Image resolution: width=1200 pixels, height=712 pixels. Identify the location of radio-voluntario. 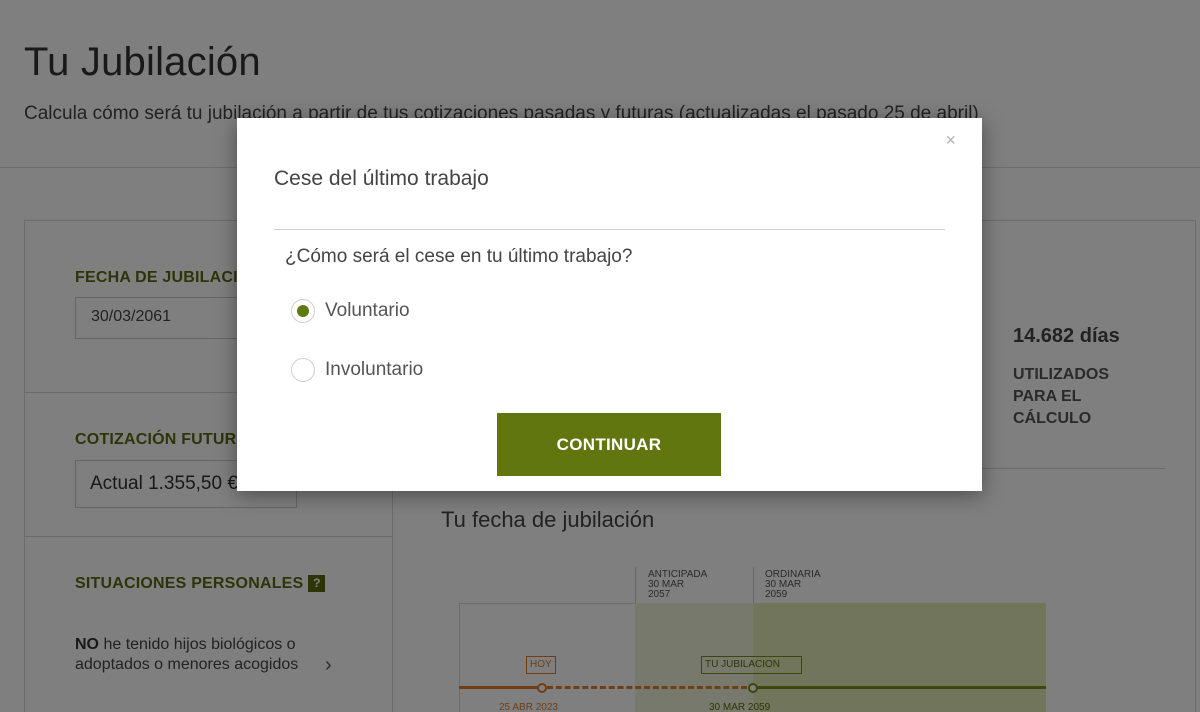
(303, 311).